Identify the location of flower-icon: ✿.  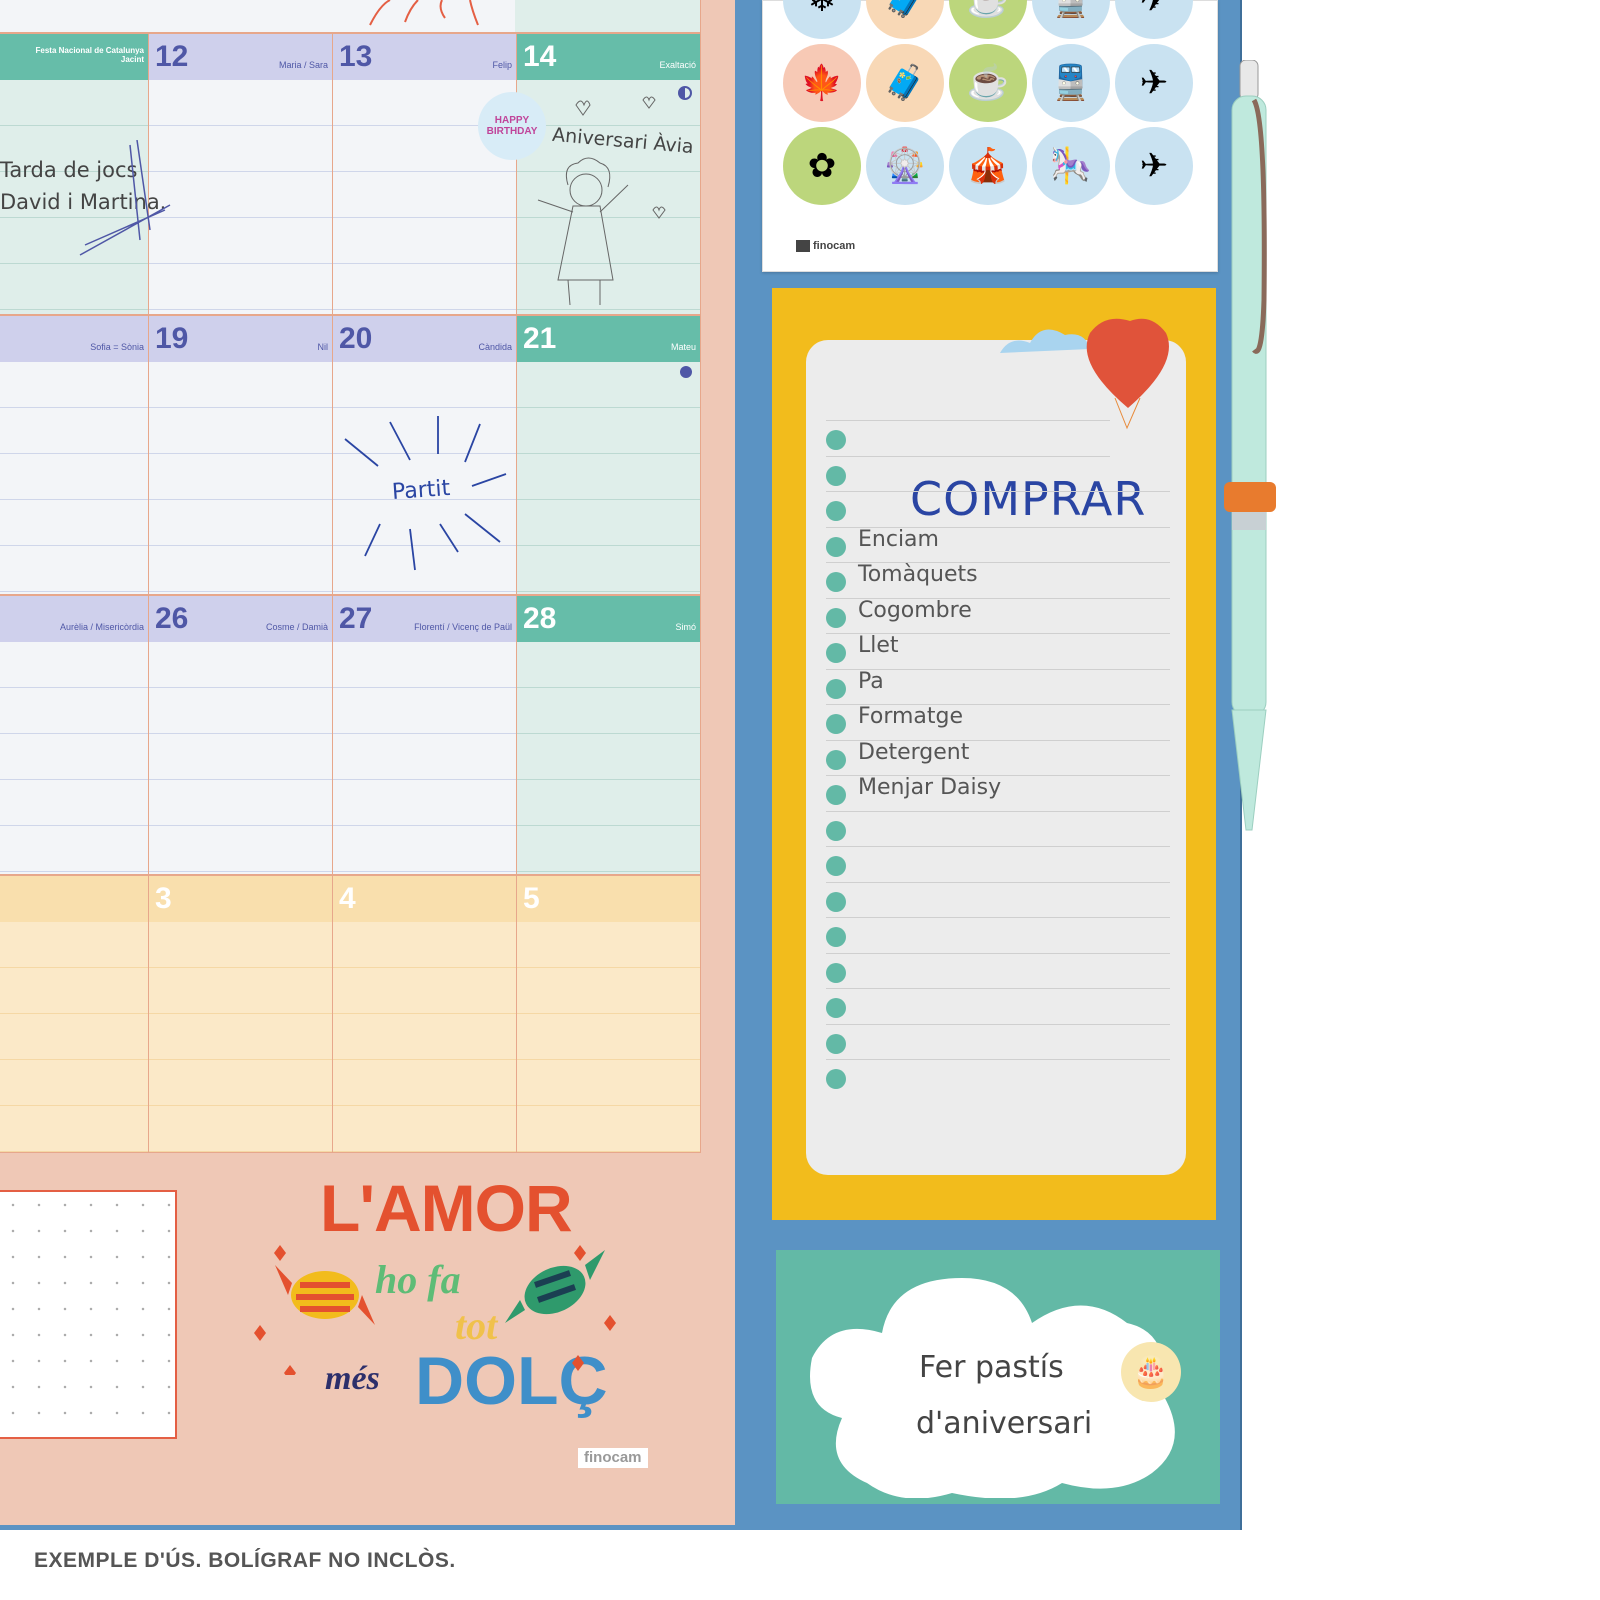
(822, 166).